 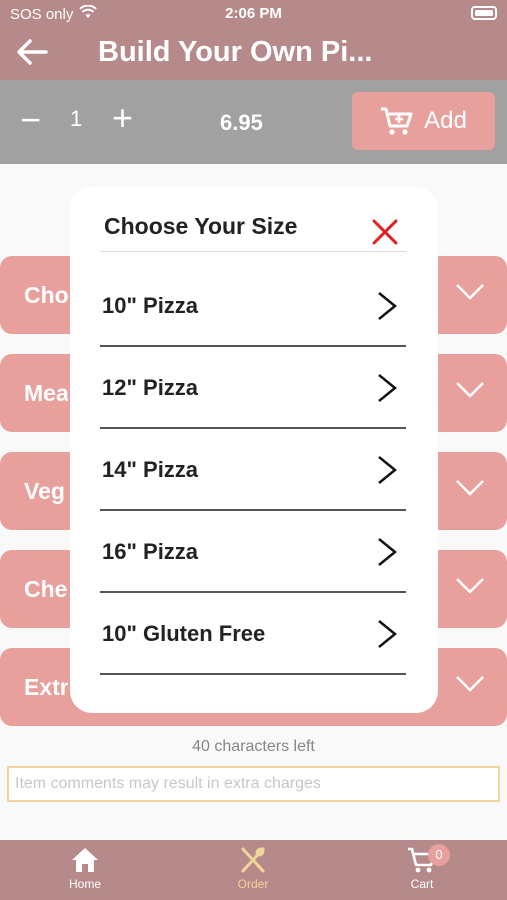 I want to click on size-option-label: 16" Pizza, so click(x=150, y=551).